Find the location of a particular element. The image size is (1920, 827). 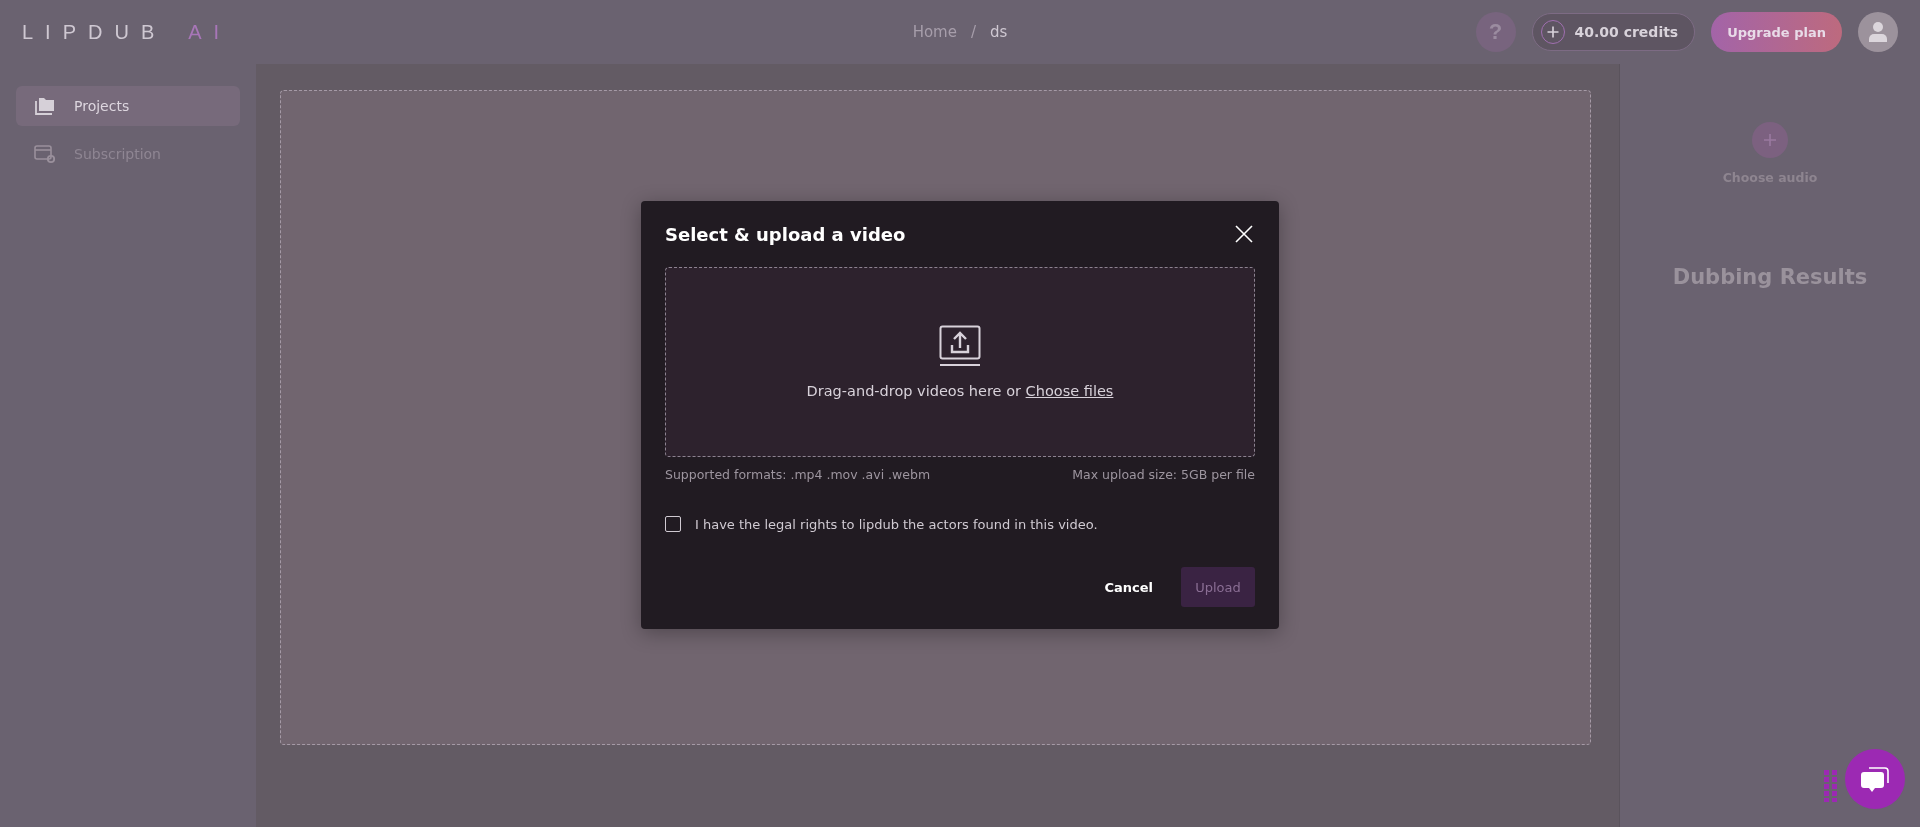

size-limit-note: Max upload size: 5GB per file is located at coordinates (1163, 474).